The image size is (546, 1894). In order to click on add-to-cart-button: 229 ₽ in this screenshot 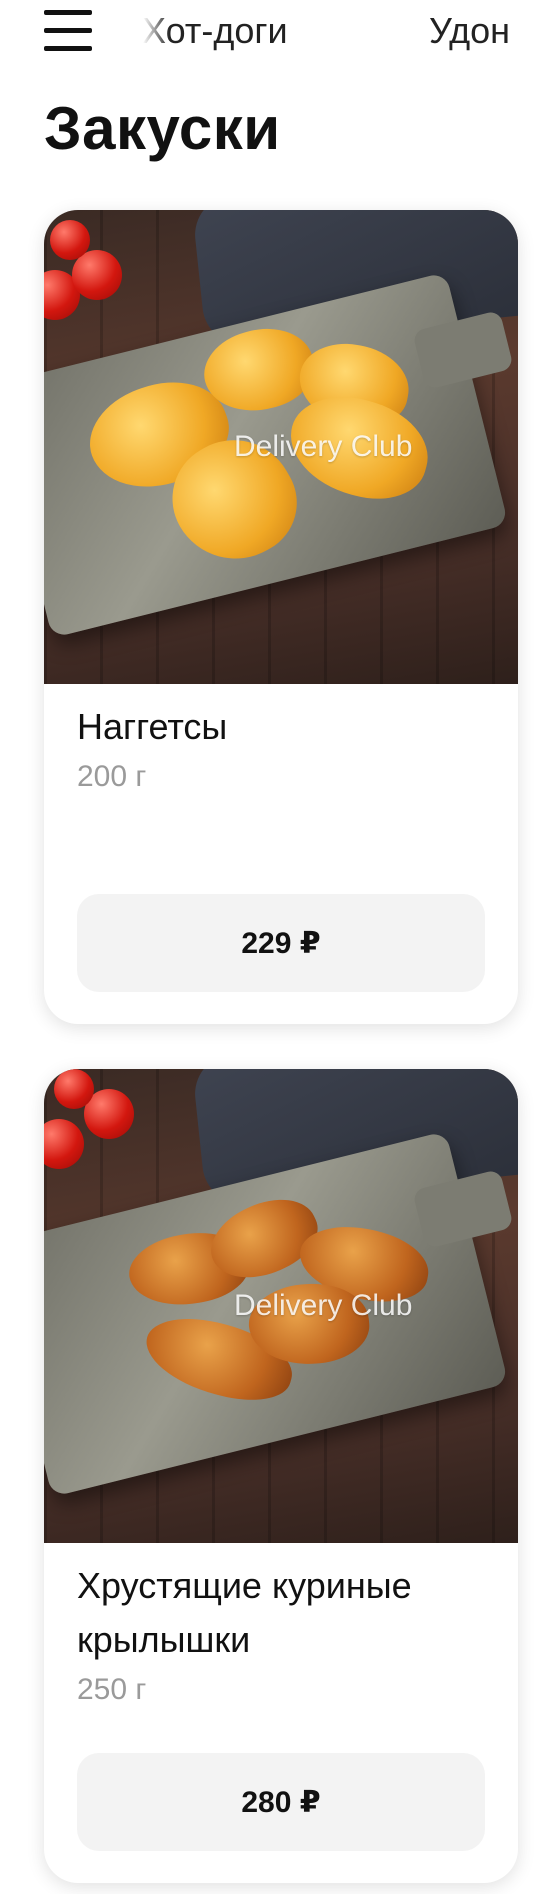, I will do `click(281, 943)`.